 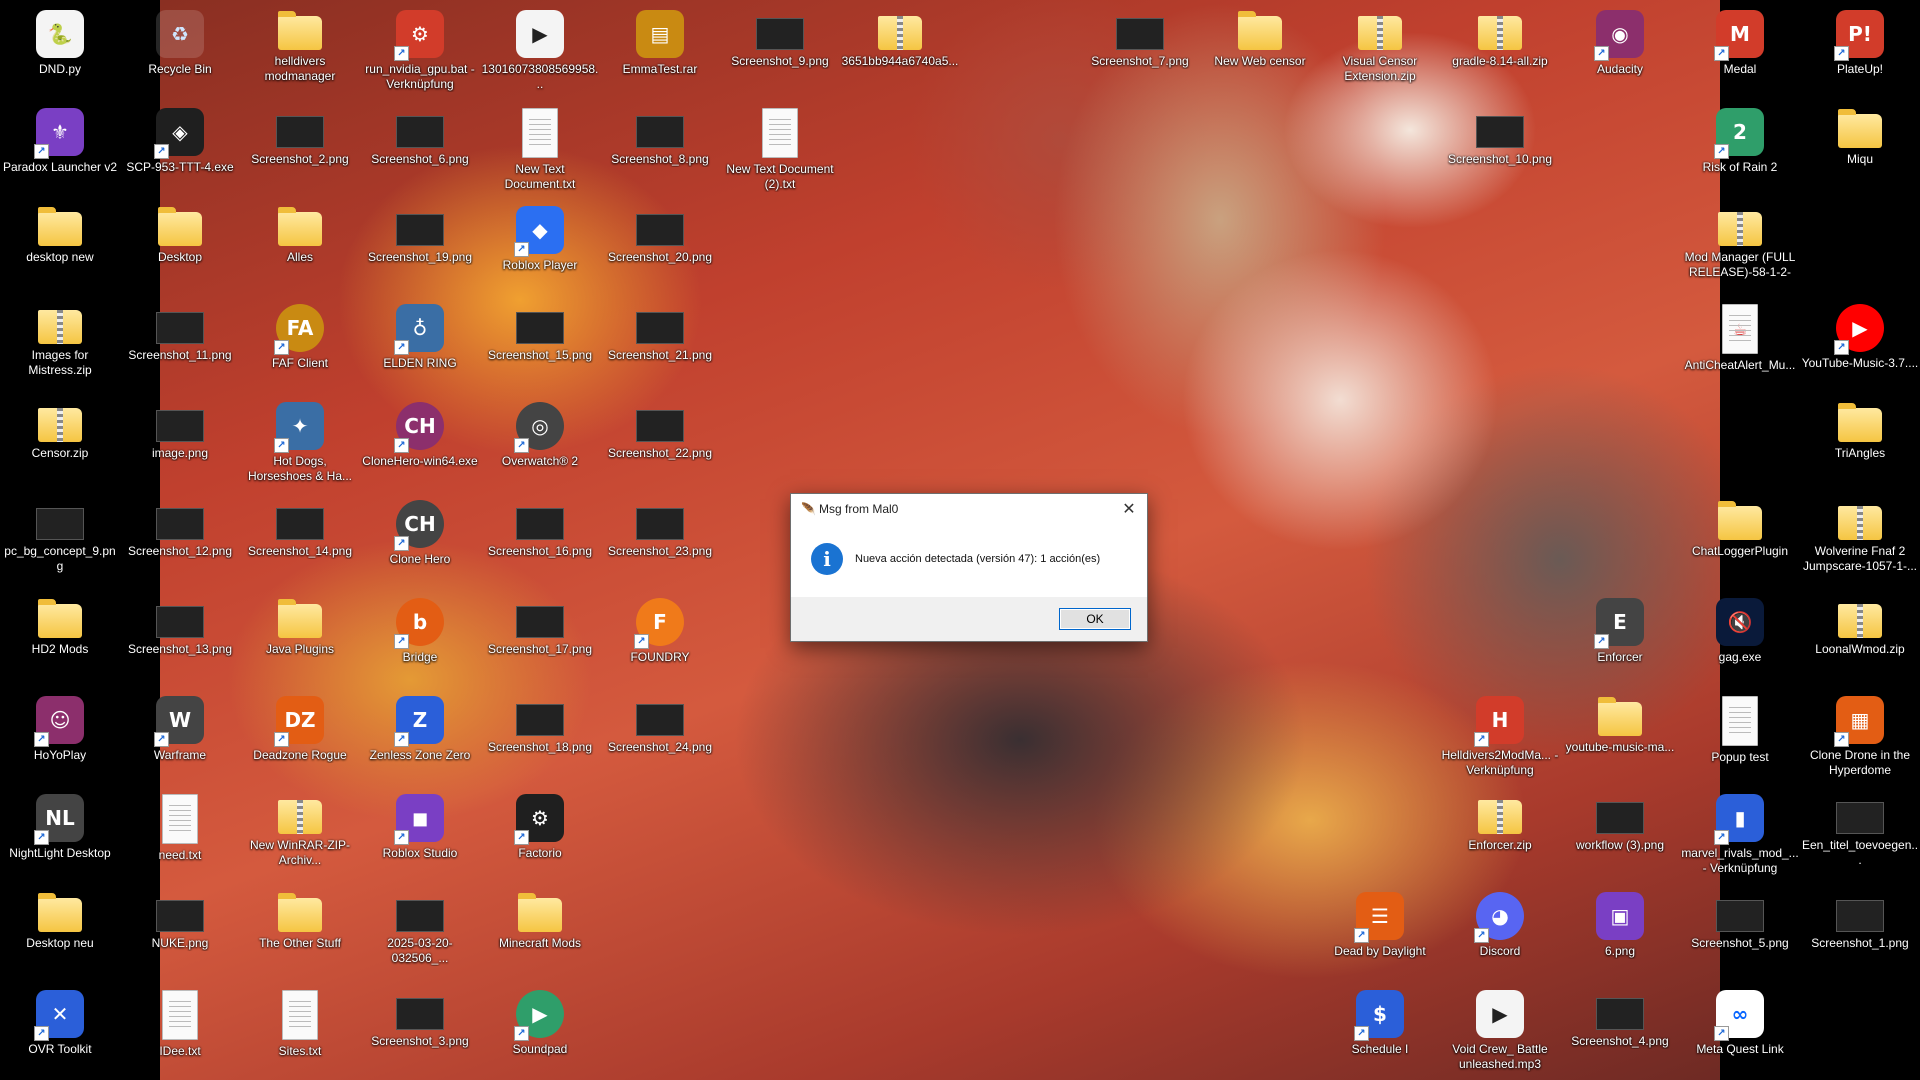 I want to click on desktop-icon: ✕OVR Toolkit, so click(x=60, y=1030).